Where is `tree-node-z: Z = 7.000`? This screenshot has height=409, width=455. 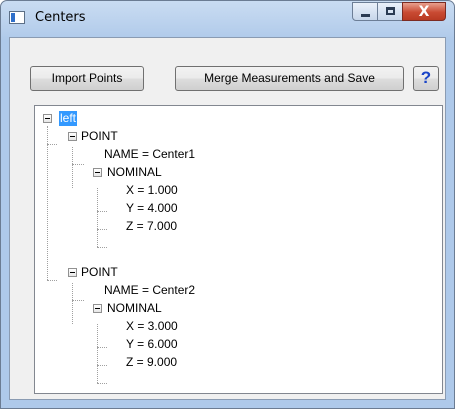 tree-node-z: Z = 7.000 is located at coordinates (151, 226).